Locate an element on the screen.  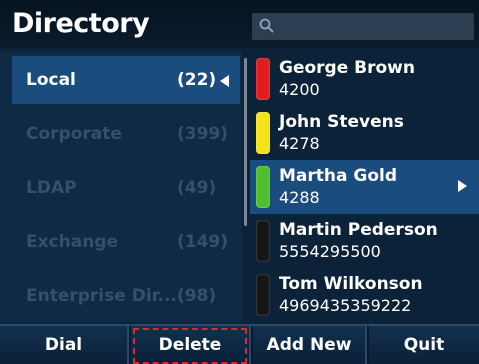
contact-name: Tom Wilkonson is located at coordinates (351, 284).